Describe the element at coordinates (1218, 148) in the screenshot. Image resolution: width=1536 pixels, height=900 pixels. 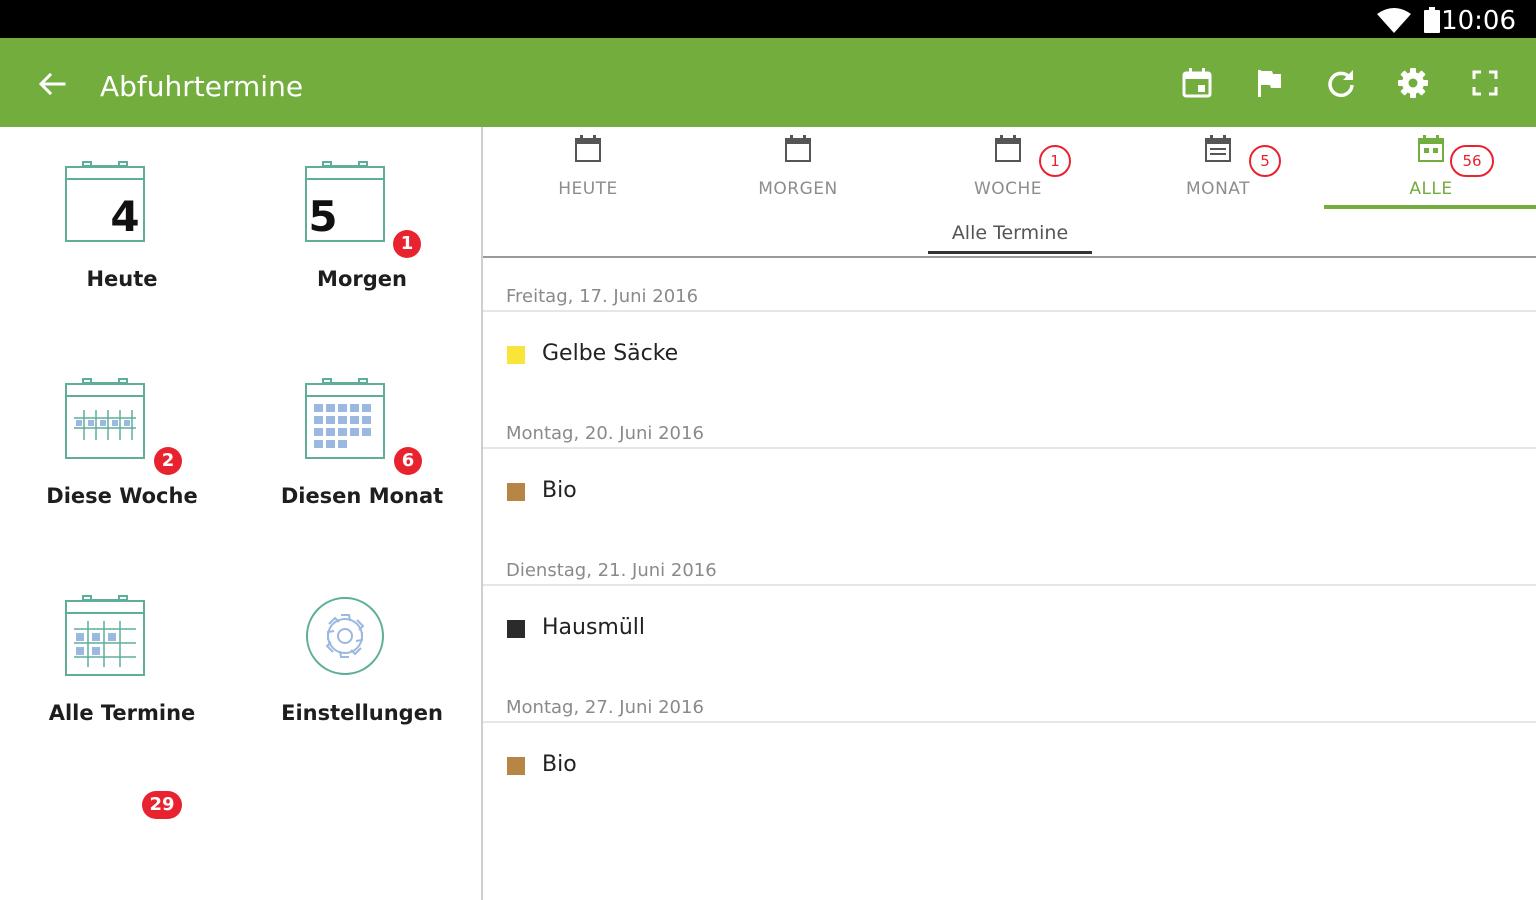
I see `calendar-list-icon` at that location.